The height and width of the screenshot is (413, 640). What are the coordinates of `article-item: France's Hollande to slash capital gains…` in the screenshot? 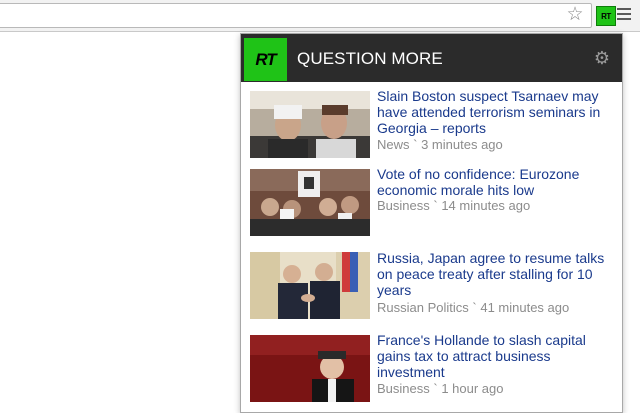 It's located at (431, 369).